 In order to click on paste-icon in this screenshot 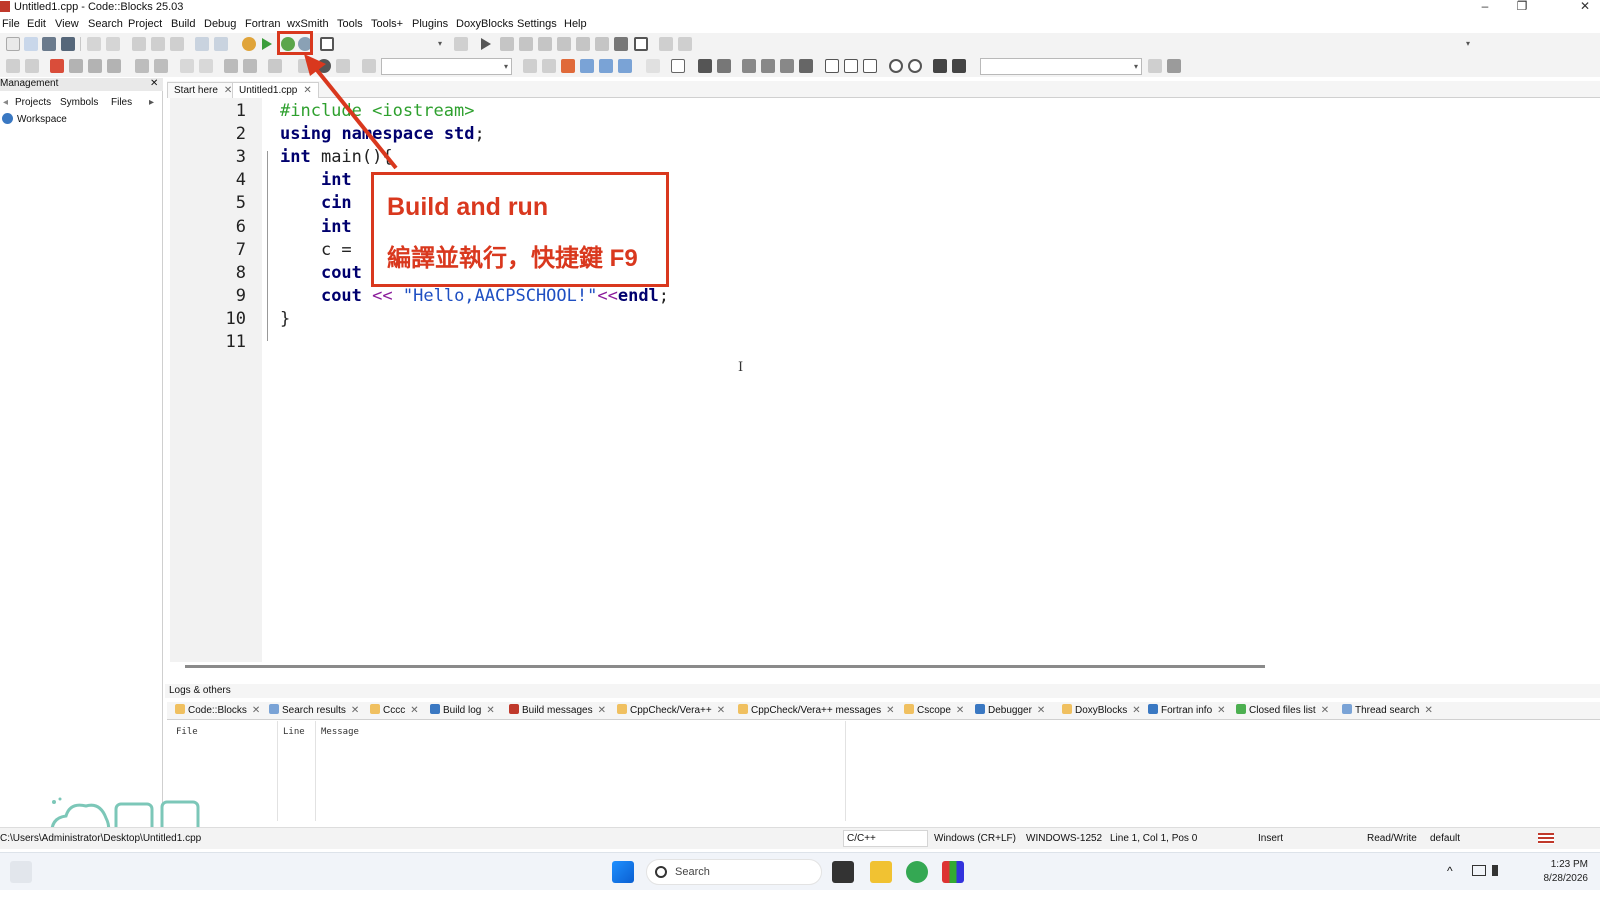, I will do `click(177, 44)`.